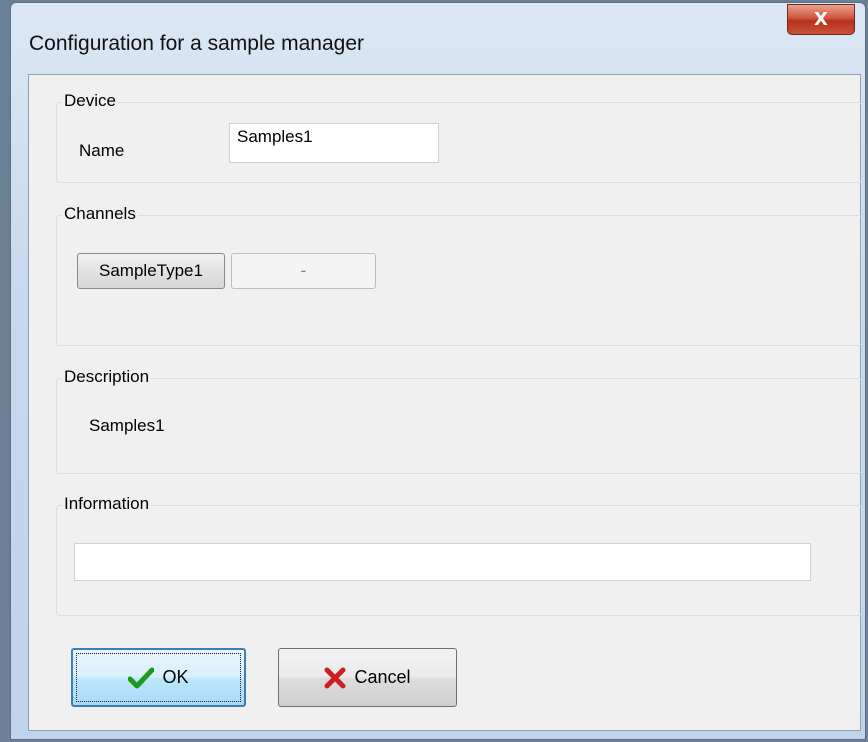  Describe the element at coordinates (158, 677) in the screenshot. I see `ok-button: OK` at that location.